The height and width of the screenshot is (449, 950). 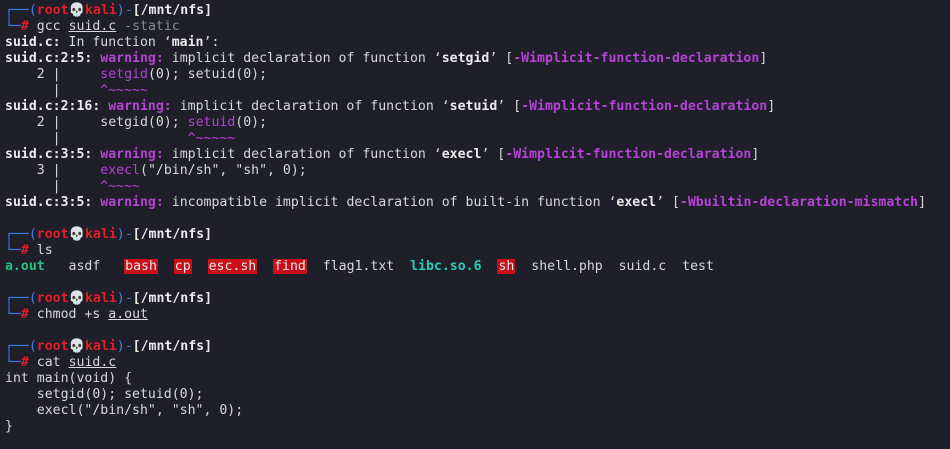 What do you see at coordinates (84, 266) in the screenshot?
I see `file-entry: asdf` at bounding box center [84, 266].